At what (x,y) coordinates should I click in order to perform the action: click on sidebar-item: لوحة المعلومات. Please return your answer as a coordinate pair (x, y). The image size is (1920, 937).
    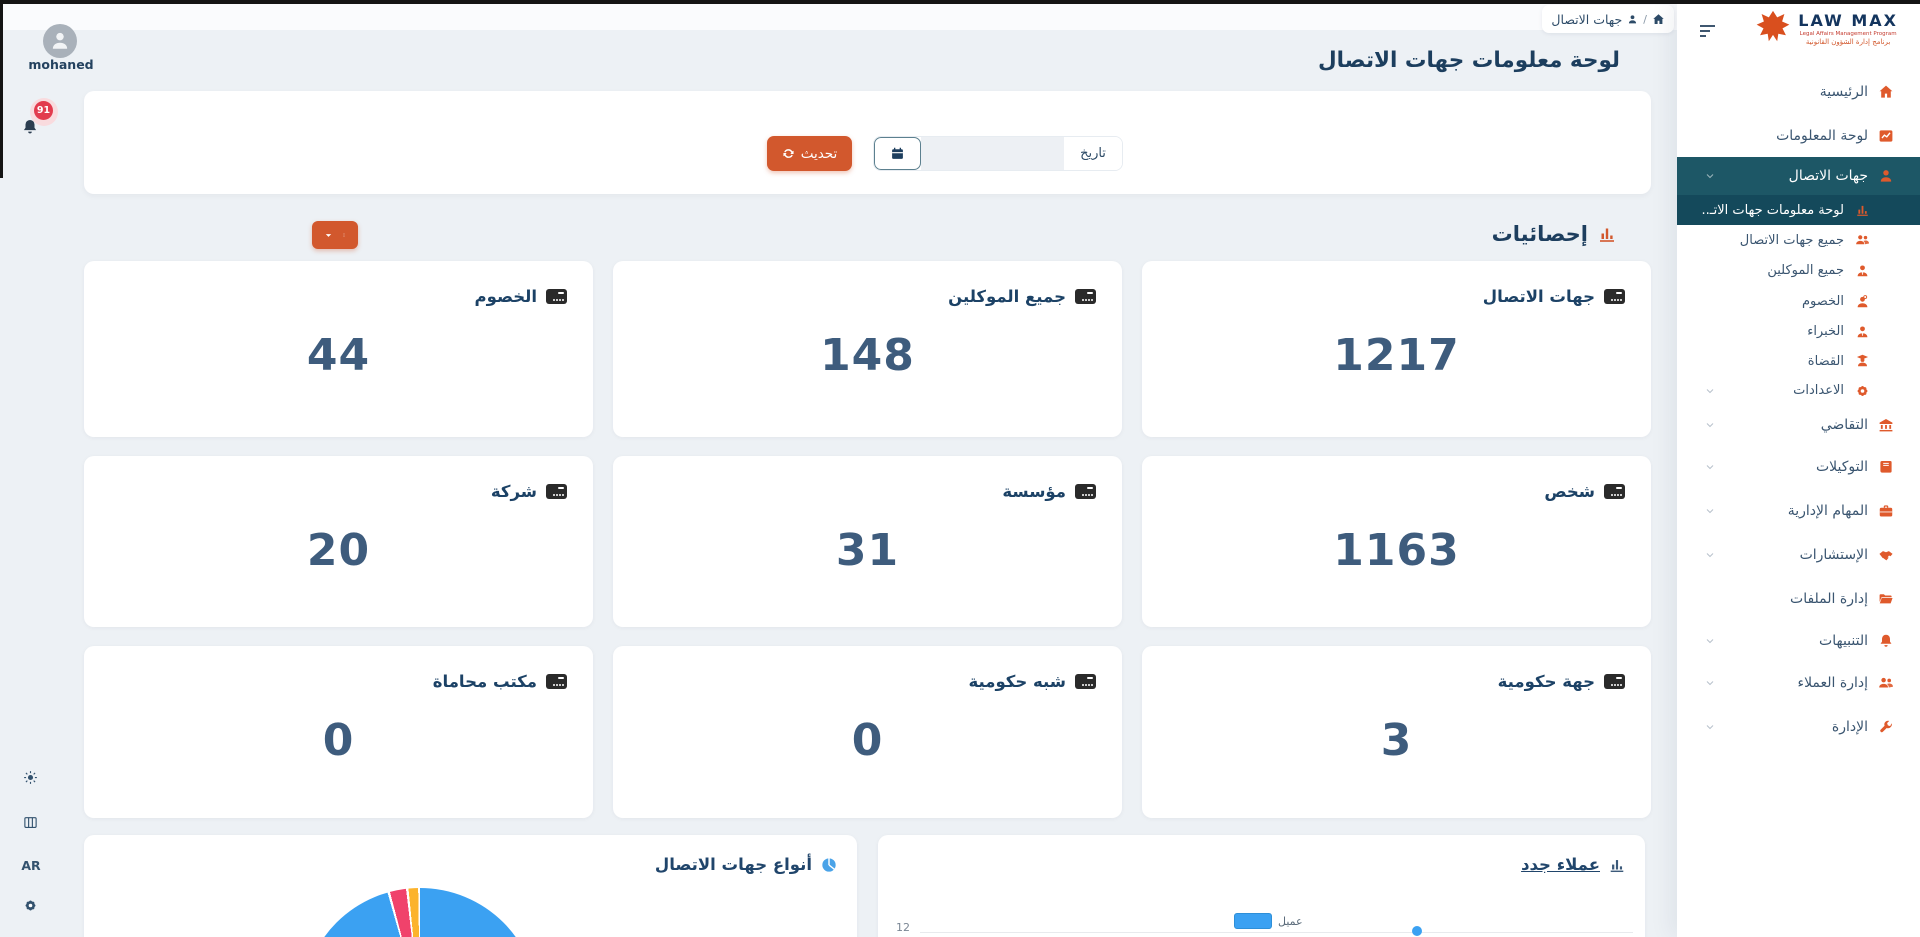
    Looking at the image, I should click on (1798, 135).